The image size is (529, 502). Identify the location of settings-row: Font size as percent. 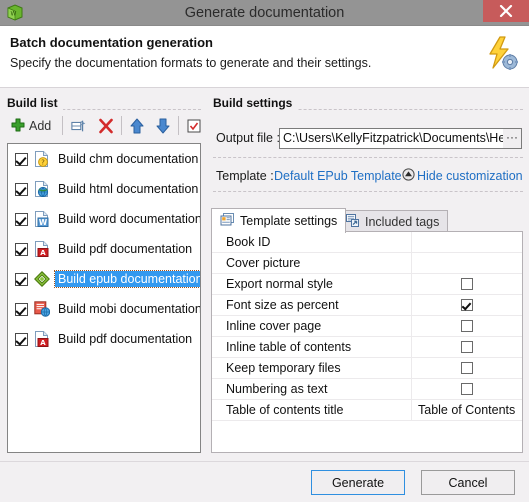
(367, 305).